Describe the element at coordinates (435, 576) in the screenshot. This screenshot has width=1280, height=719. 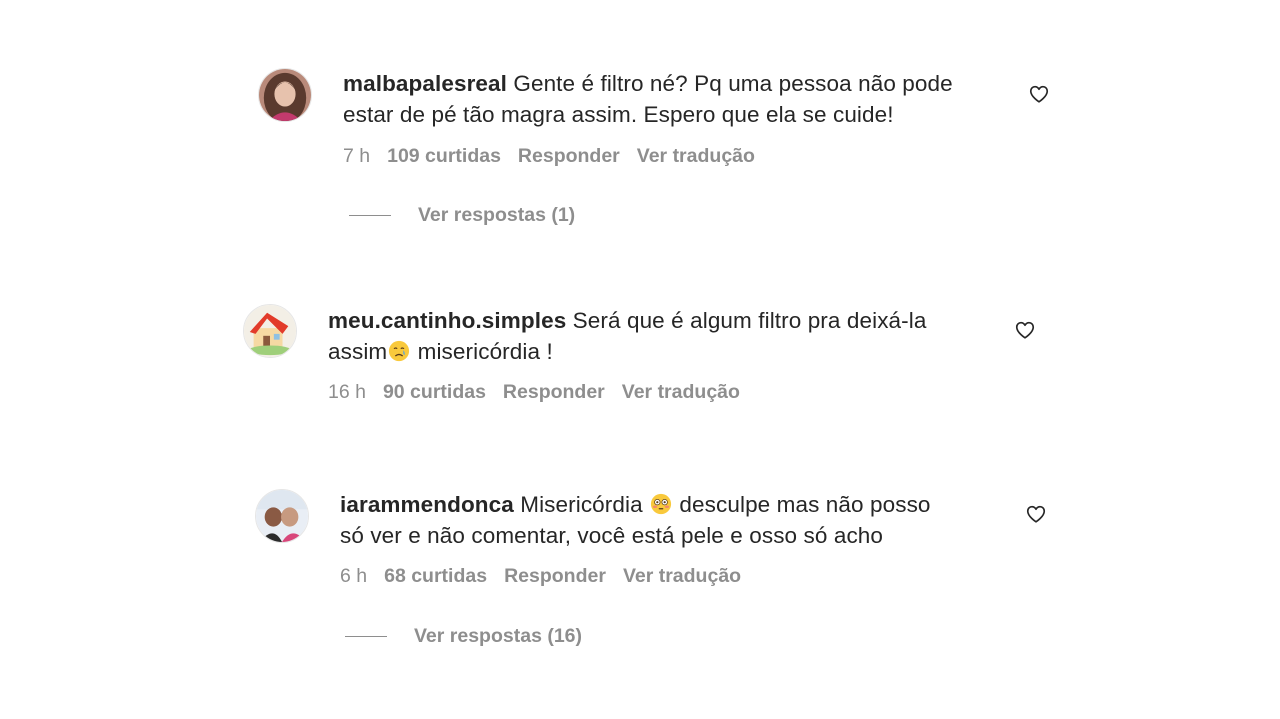
I see `likes-count: 68 curtidas` at that location.